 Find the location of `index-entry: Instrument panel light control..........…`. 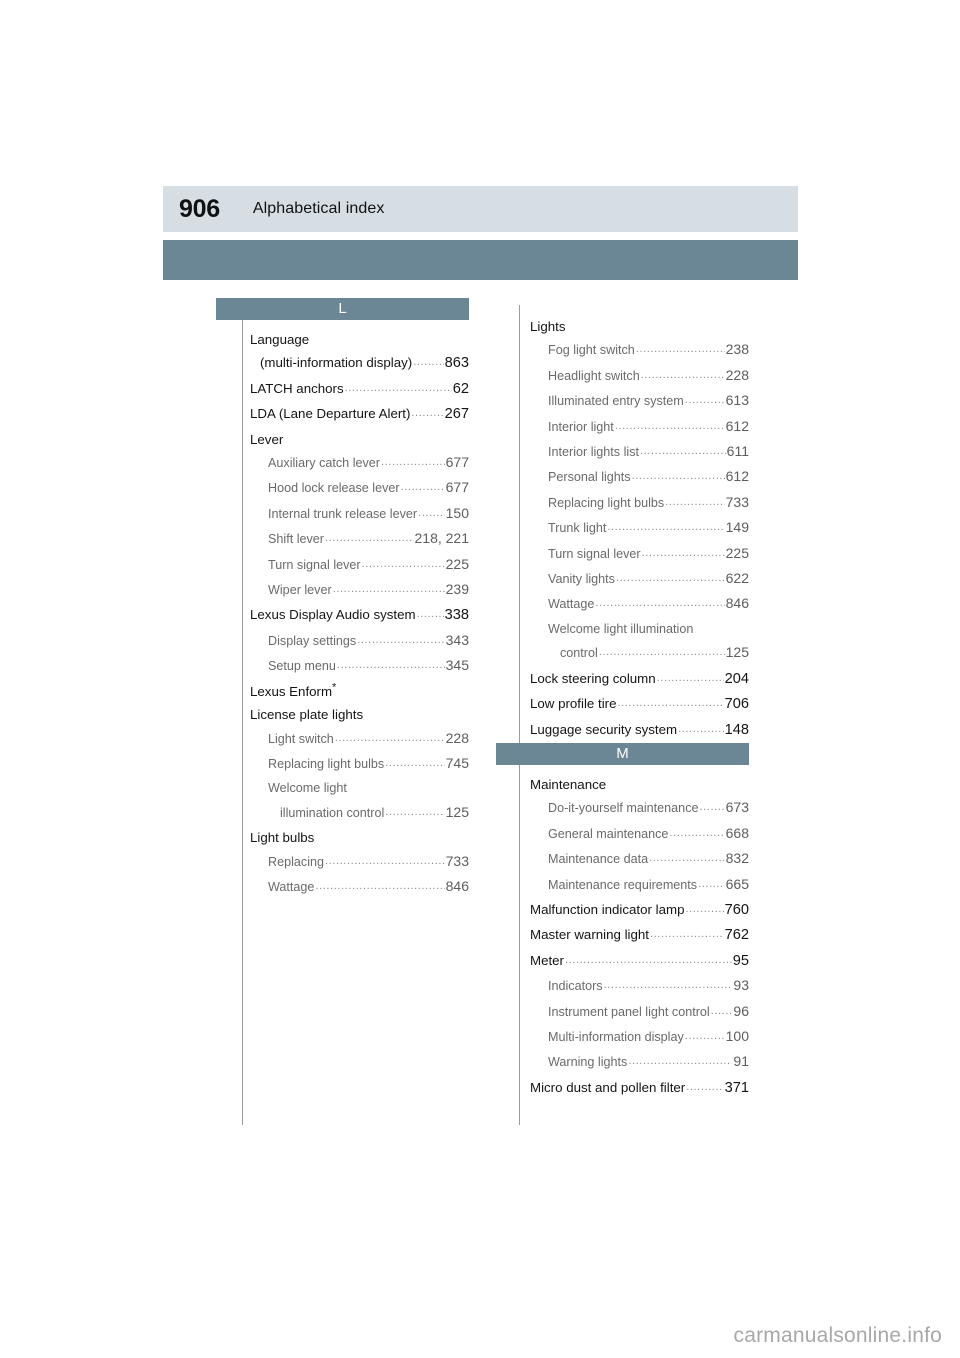

index-entry: Instrument panel light control..........… is located at coordinates (622, 1012).